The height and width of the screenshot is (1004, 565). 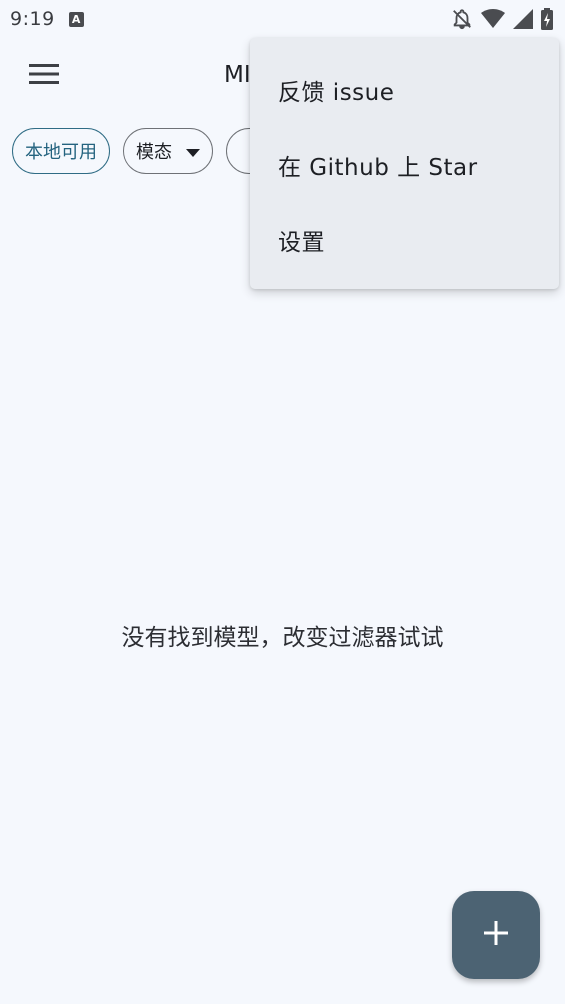 I want to click on menu-item-settings: 设置, so click(x=404, y=239).